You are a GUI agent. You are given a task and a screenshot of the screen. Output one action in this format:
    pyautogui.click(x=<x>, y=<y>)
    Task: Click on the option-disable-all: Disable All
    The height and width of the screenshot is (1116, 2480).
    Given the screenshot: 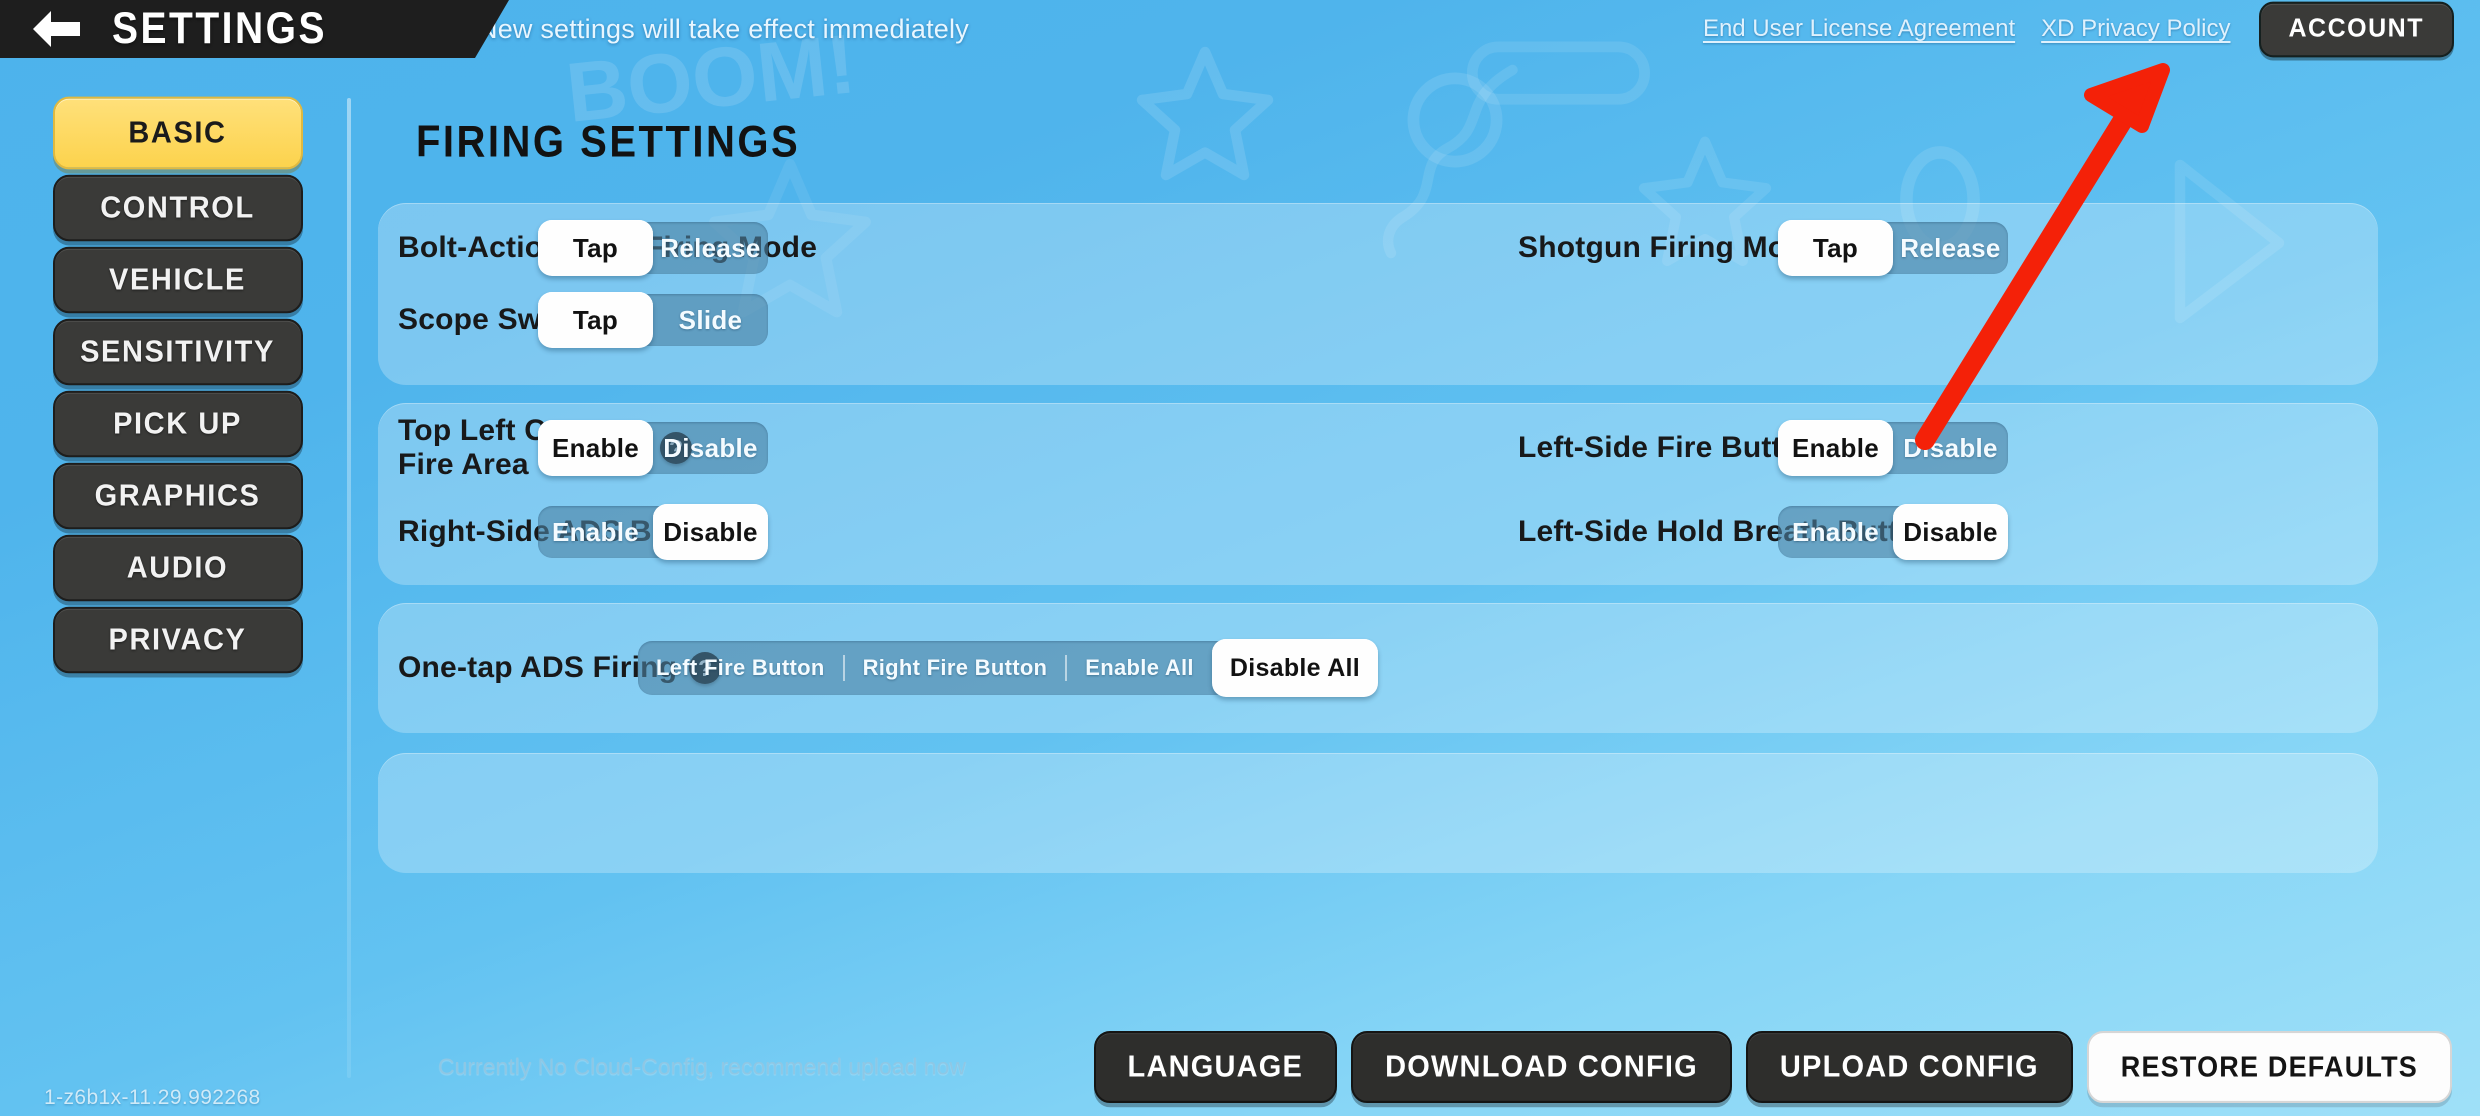 What is the action you would take?
    pyautogui.click(x=1295, y=668)
    